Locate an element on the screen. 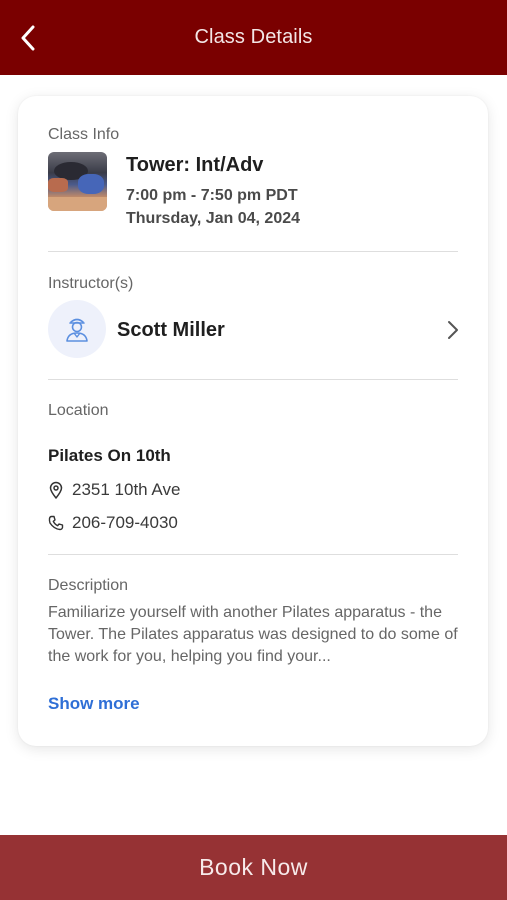  class-info-label: Class Info is located at coordinates (84, 134).